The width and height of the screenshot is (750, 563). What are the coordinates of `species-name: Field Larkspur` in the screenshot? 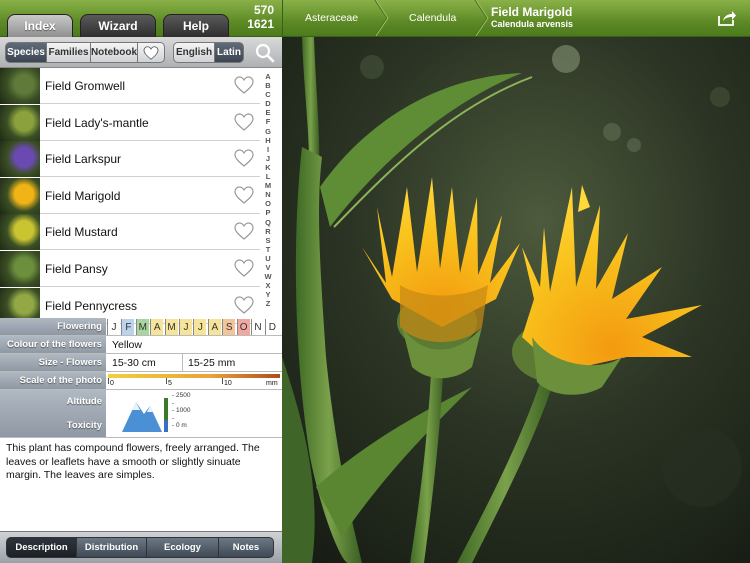 It's located at (83, 159).